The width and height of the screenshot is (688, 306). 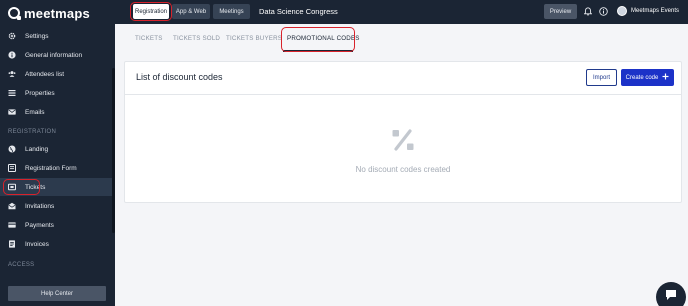 What do you see at coordinates (298, 11) in the screenshot?
I see `event-title: Data Science Congress` at bounding box center [298, 11].